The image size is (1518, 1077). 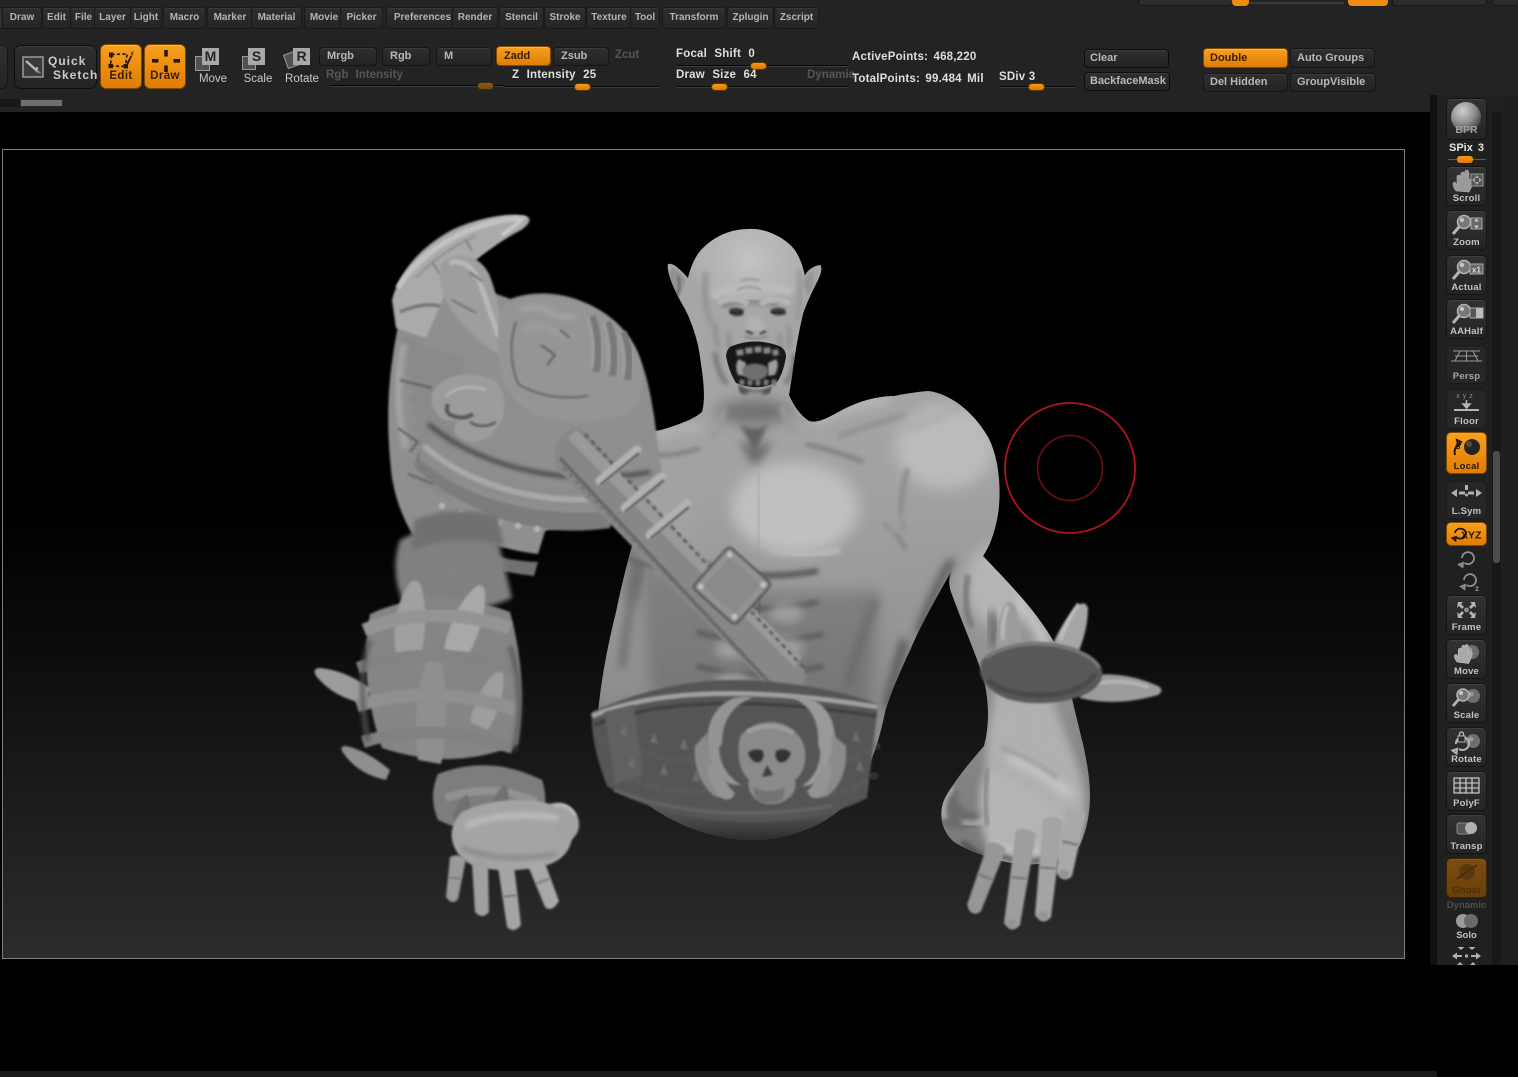 What do you see at coordinates (1458, 447) in the screenshot?
I see `svg-text: G` at bounding box center [1458, 447].